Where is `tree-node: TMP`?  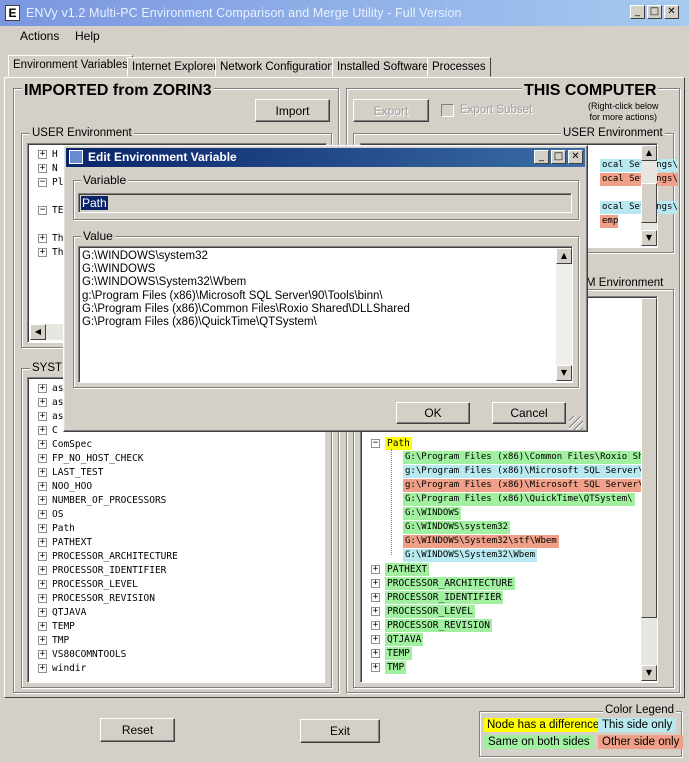 tree-node: TMP is located at coordinates (396, 667).